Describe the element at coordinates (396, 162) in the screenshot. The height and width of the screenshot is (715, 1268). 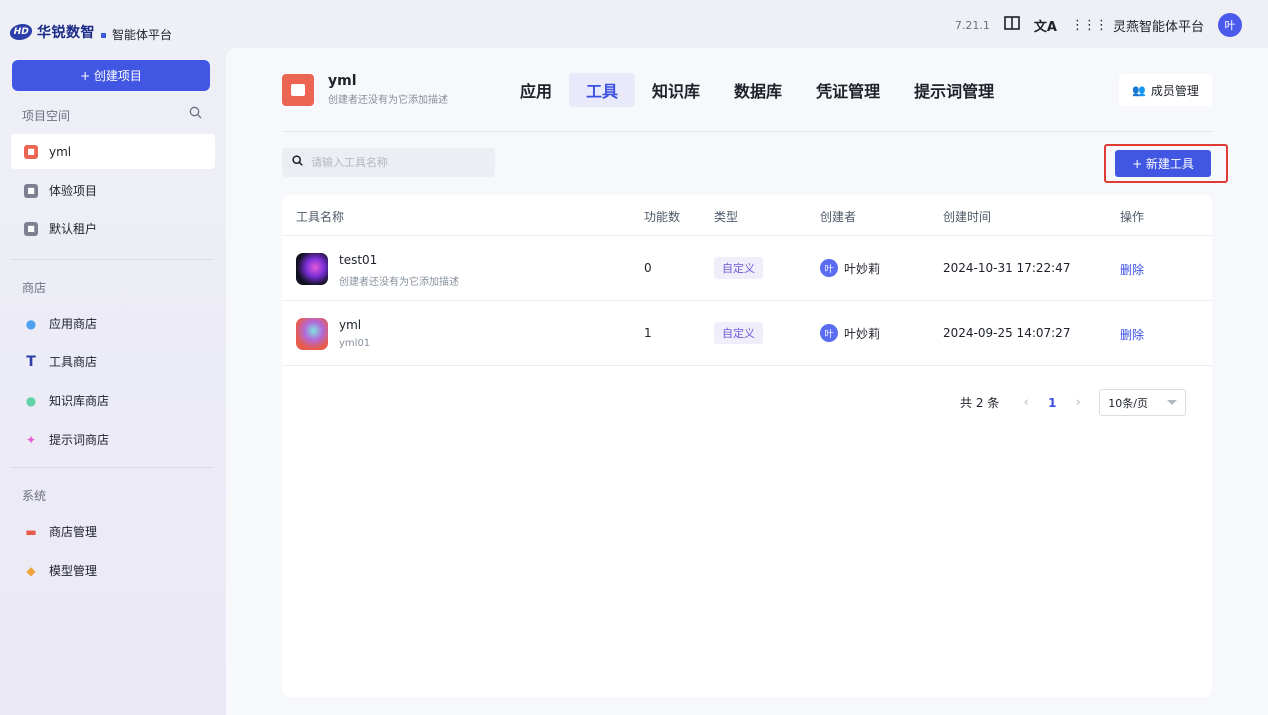
I see `search-input` at that location.